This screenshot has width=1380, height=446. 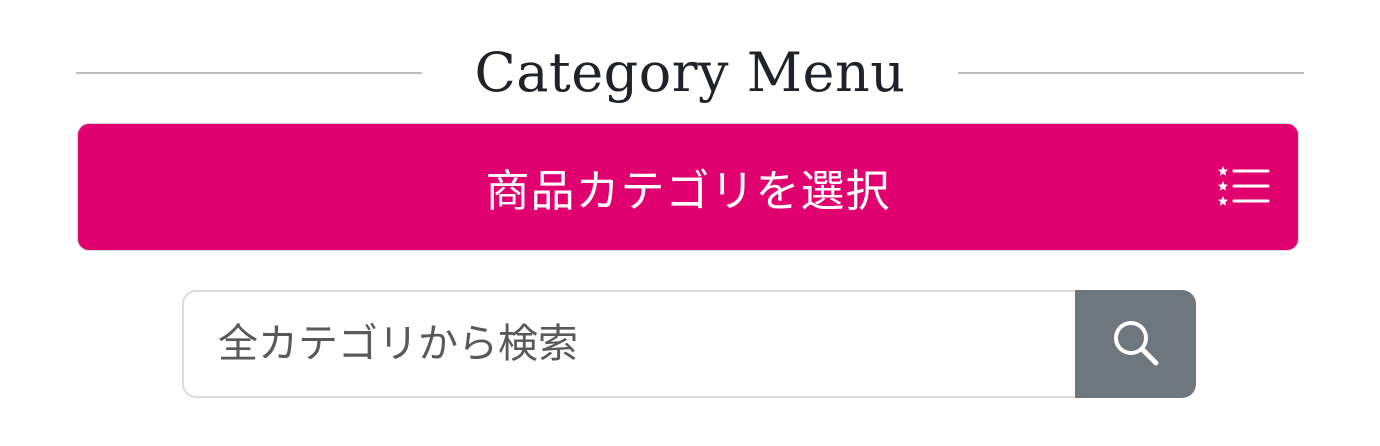 I want to click on select-category-label: 商品カテゴリを選択, so click(x=688, y=191).